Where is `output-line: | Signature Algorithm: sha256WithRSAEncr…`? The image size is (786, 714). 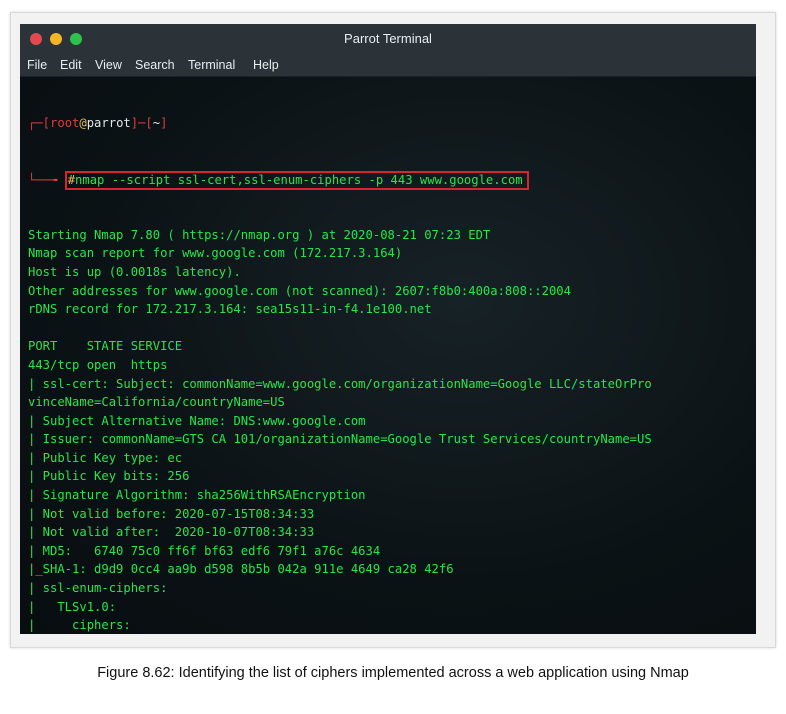
output-line: | Signature Algorithm: sha256WithRSAEncr… is located at coordinates (197, 495).